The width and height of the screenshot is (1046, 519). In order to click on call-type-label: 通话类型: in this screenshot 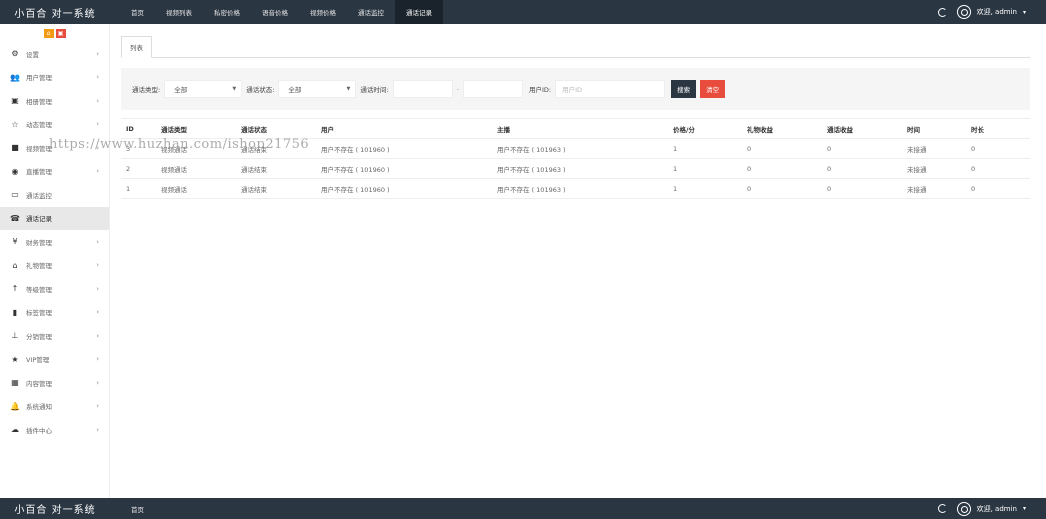, I will do `click(146, 90)`.